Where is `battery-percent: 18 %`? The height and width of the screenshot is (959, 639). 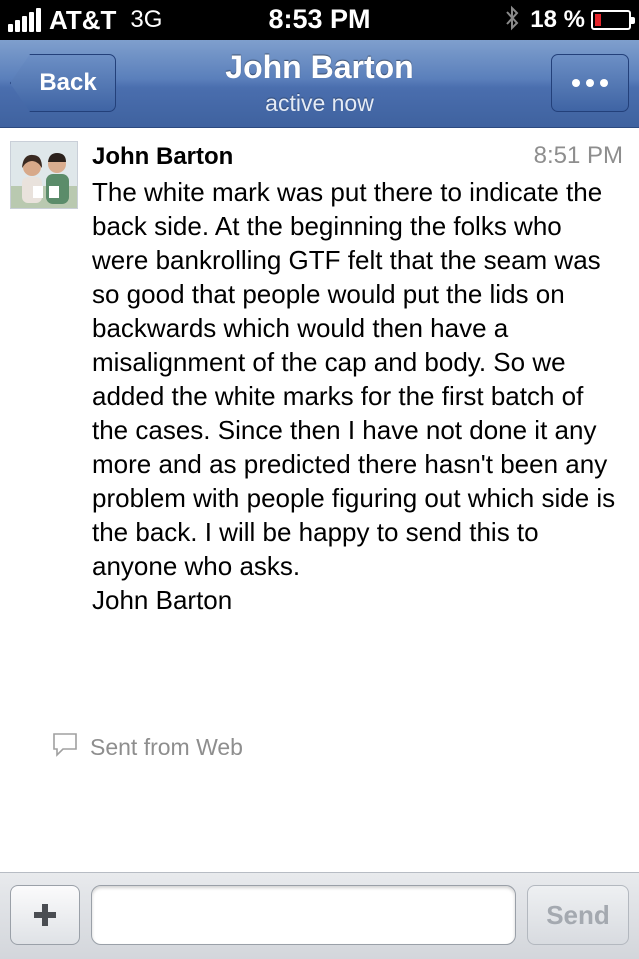 battery-percent: 18 % is located at coordinates (557, 19).